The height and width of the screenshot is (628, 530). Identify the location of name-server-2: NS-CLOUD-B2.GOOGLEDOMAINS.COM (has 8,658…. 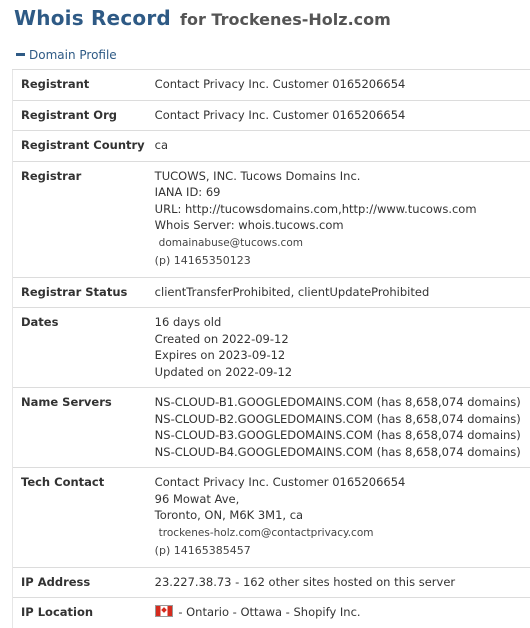
(342, 419).